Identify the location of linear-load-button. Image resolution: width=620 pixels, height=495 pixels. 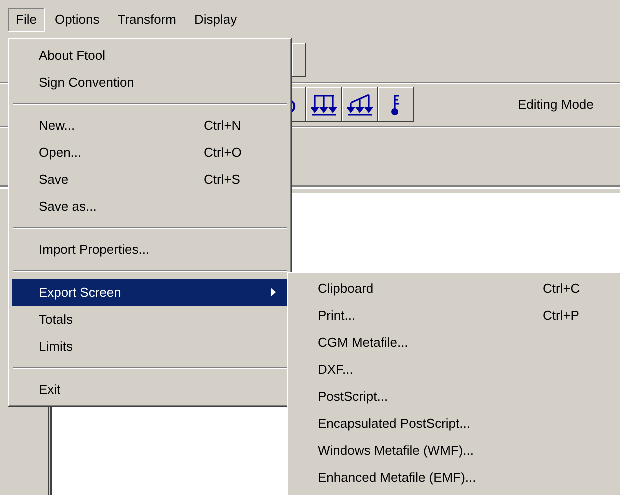
(360, 104).